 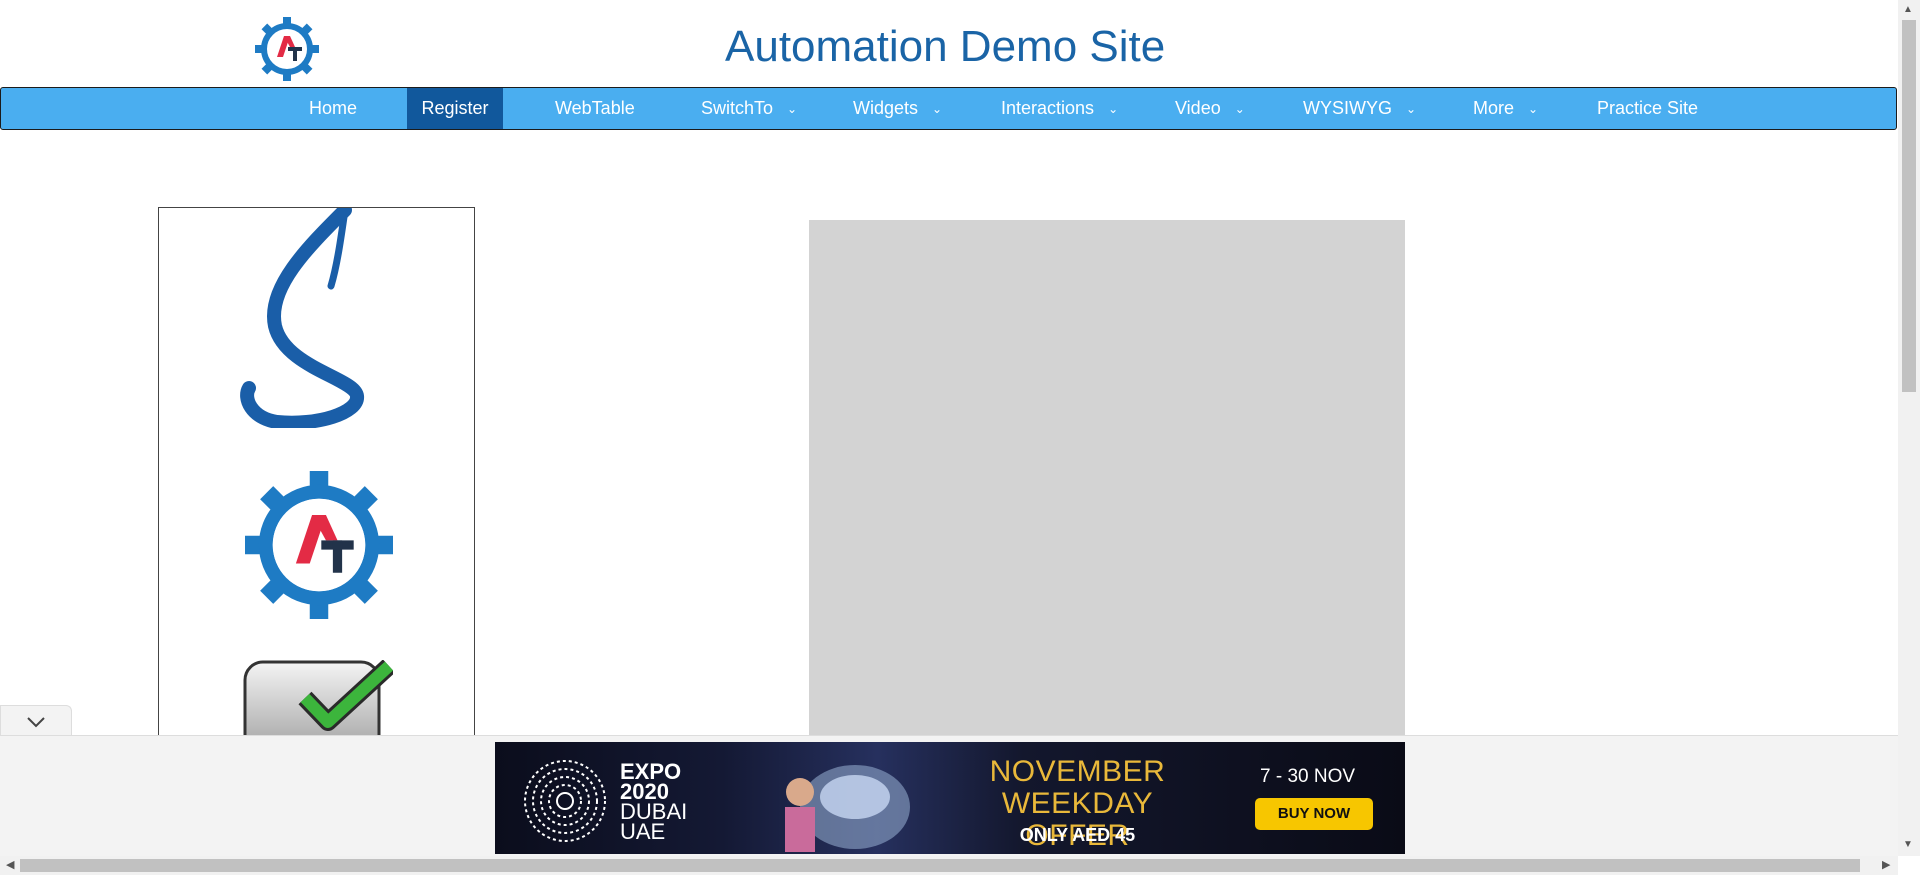 I want to click on expo-line: UAE, so click(x=643, y=831).